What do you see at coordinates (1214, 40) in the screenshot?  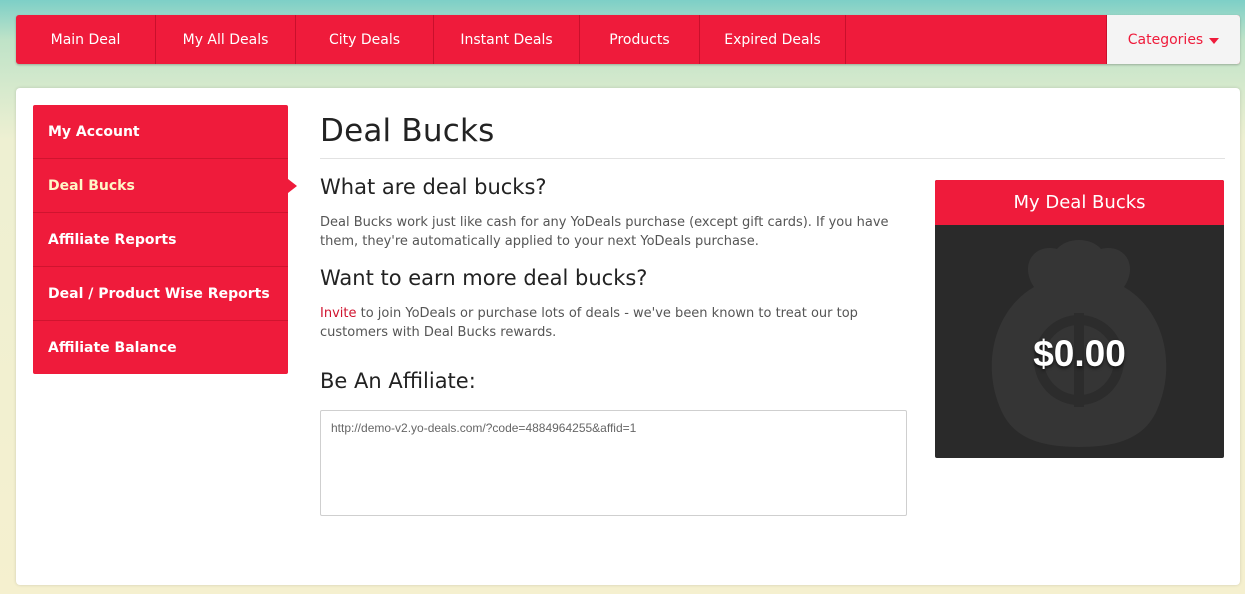 I see `caret-down-icon` at bounding box center [1214, 40].